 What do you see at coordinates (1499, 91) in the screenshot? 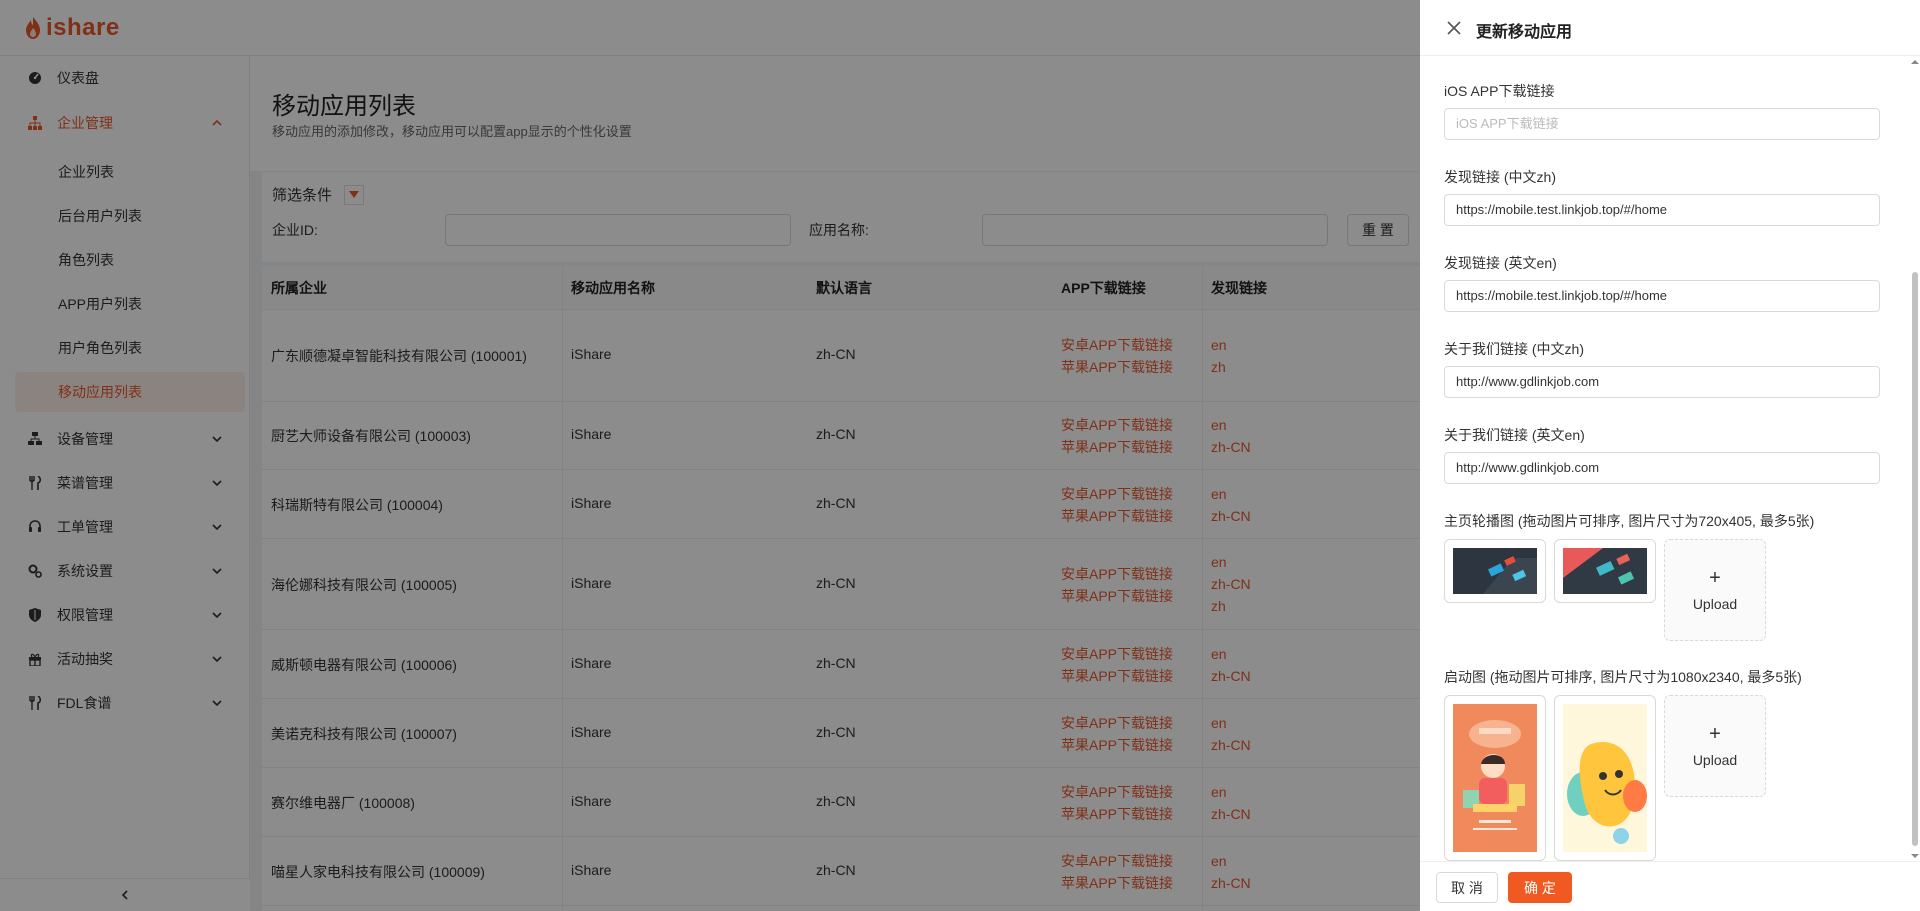
I see `ios-download-label: iOS APP下载链接` at bounding box center [1499, 91].